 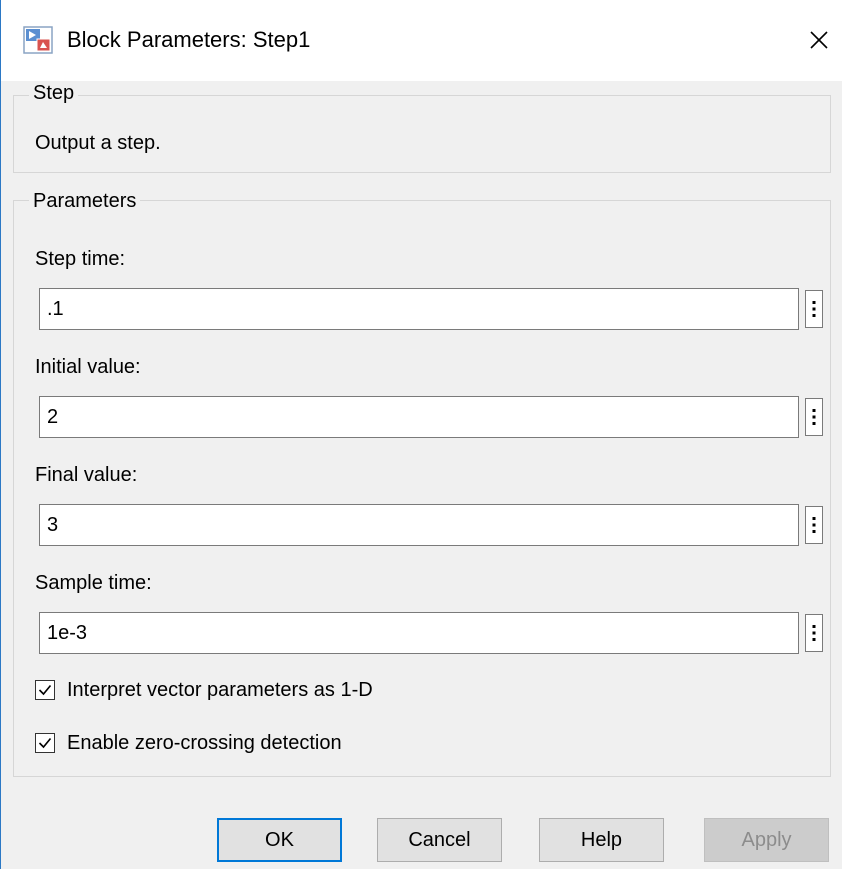 What do you see at coordinates (204, 743) in the screenshot?
I see `zero-crossing-label: Enable zero-crossing detection` at bounding box center [204, 743].